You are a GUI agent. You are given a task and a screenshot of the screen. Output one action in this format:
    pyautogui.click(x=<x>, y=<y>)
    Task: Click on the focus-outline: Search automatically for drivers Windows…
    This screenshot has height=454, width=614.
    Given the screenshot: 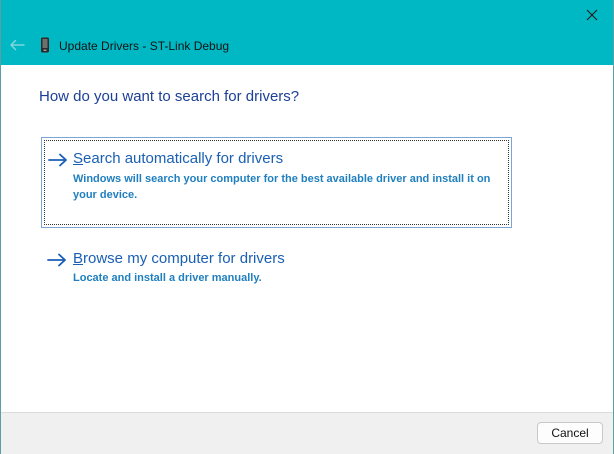 What is the action you would take?
    pyautogui.click(x=276, y=182)
    